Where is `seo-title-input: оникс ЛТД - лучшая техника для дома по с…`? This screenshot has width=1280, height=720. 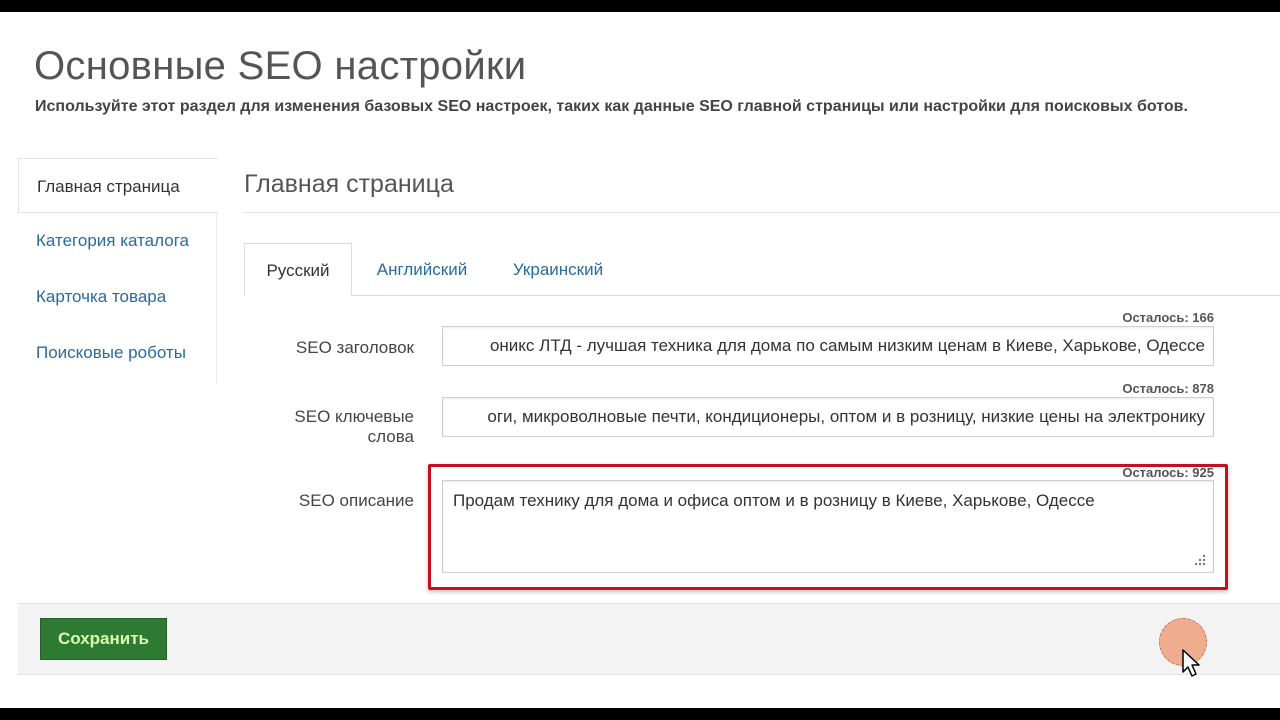 seo-title-input: оникс ЛТД - лучшая техника для дома по с… is located at coordinates (828, 346).